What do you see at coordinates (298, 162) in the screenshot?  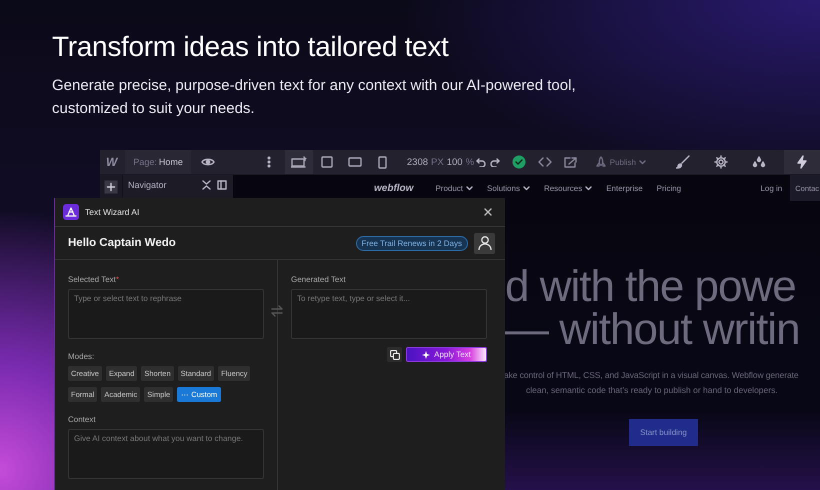 I see `desktop-icon` at bounding box center [298, 162].